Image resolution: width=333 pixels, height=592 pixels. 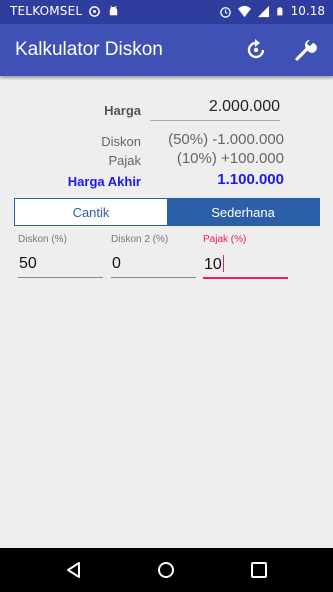 I want to click on pajak-input-box: 10, so click(x=245, y=267).